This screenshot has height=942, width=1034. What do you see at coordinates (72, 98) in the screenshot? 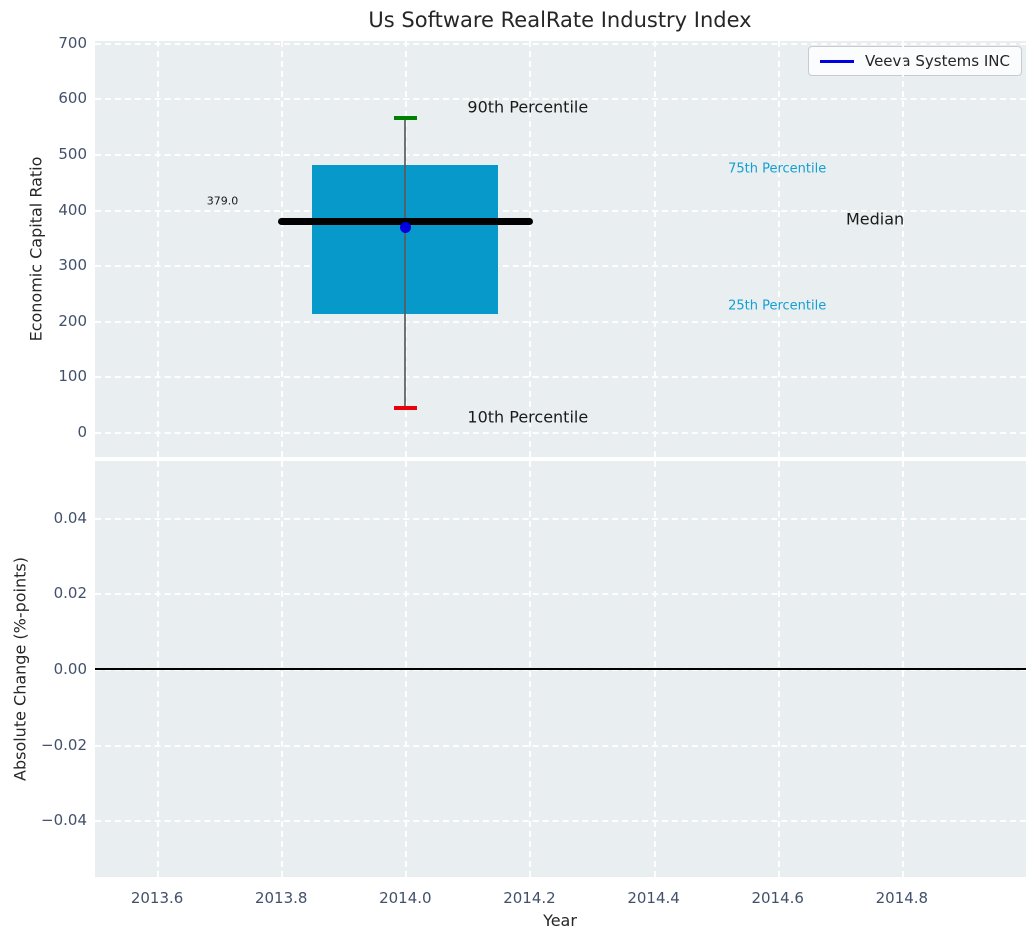
I see `y-tick-label: 600` at bounding box center [72, 98].